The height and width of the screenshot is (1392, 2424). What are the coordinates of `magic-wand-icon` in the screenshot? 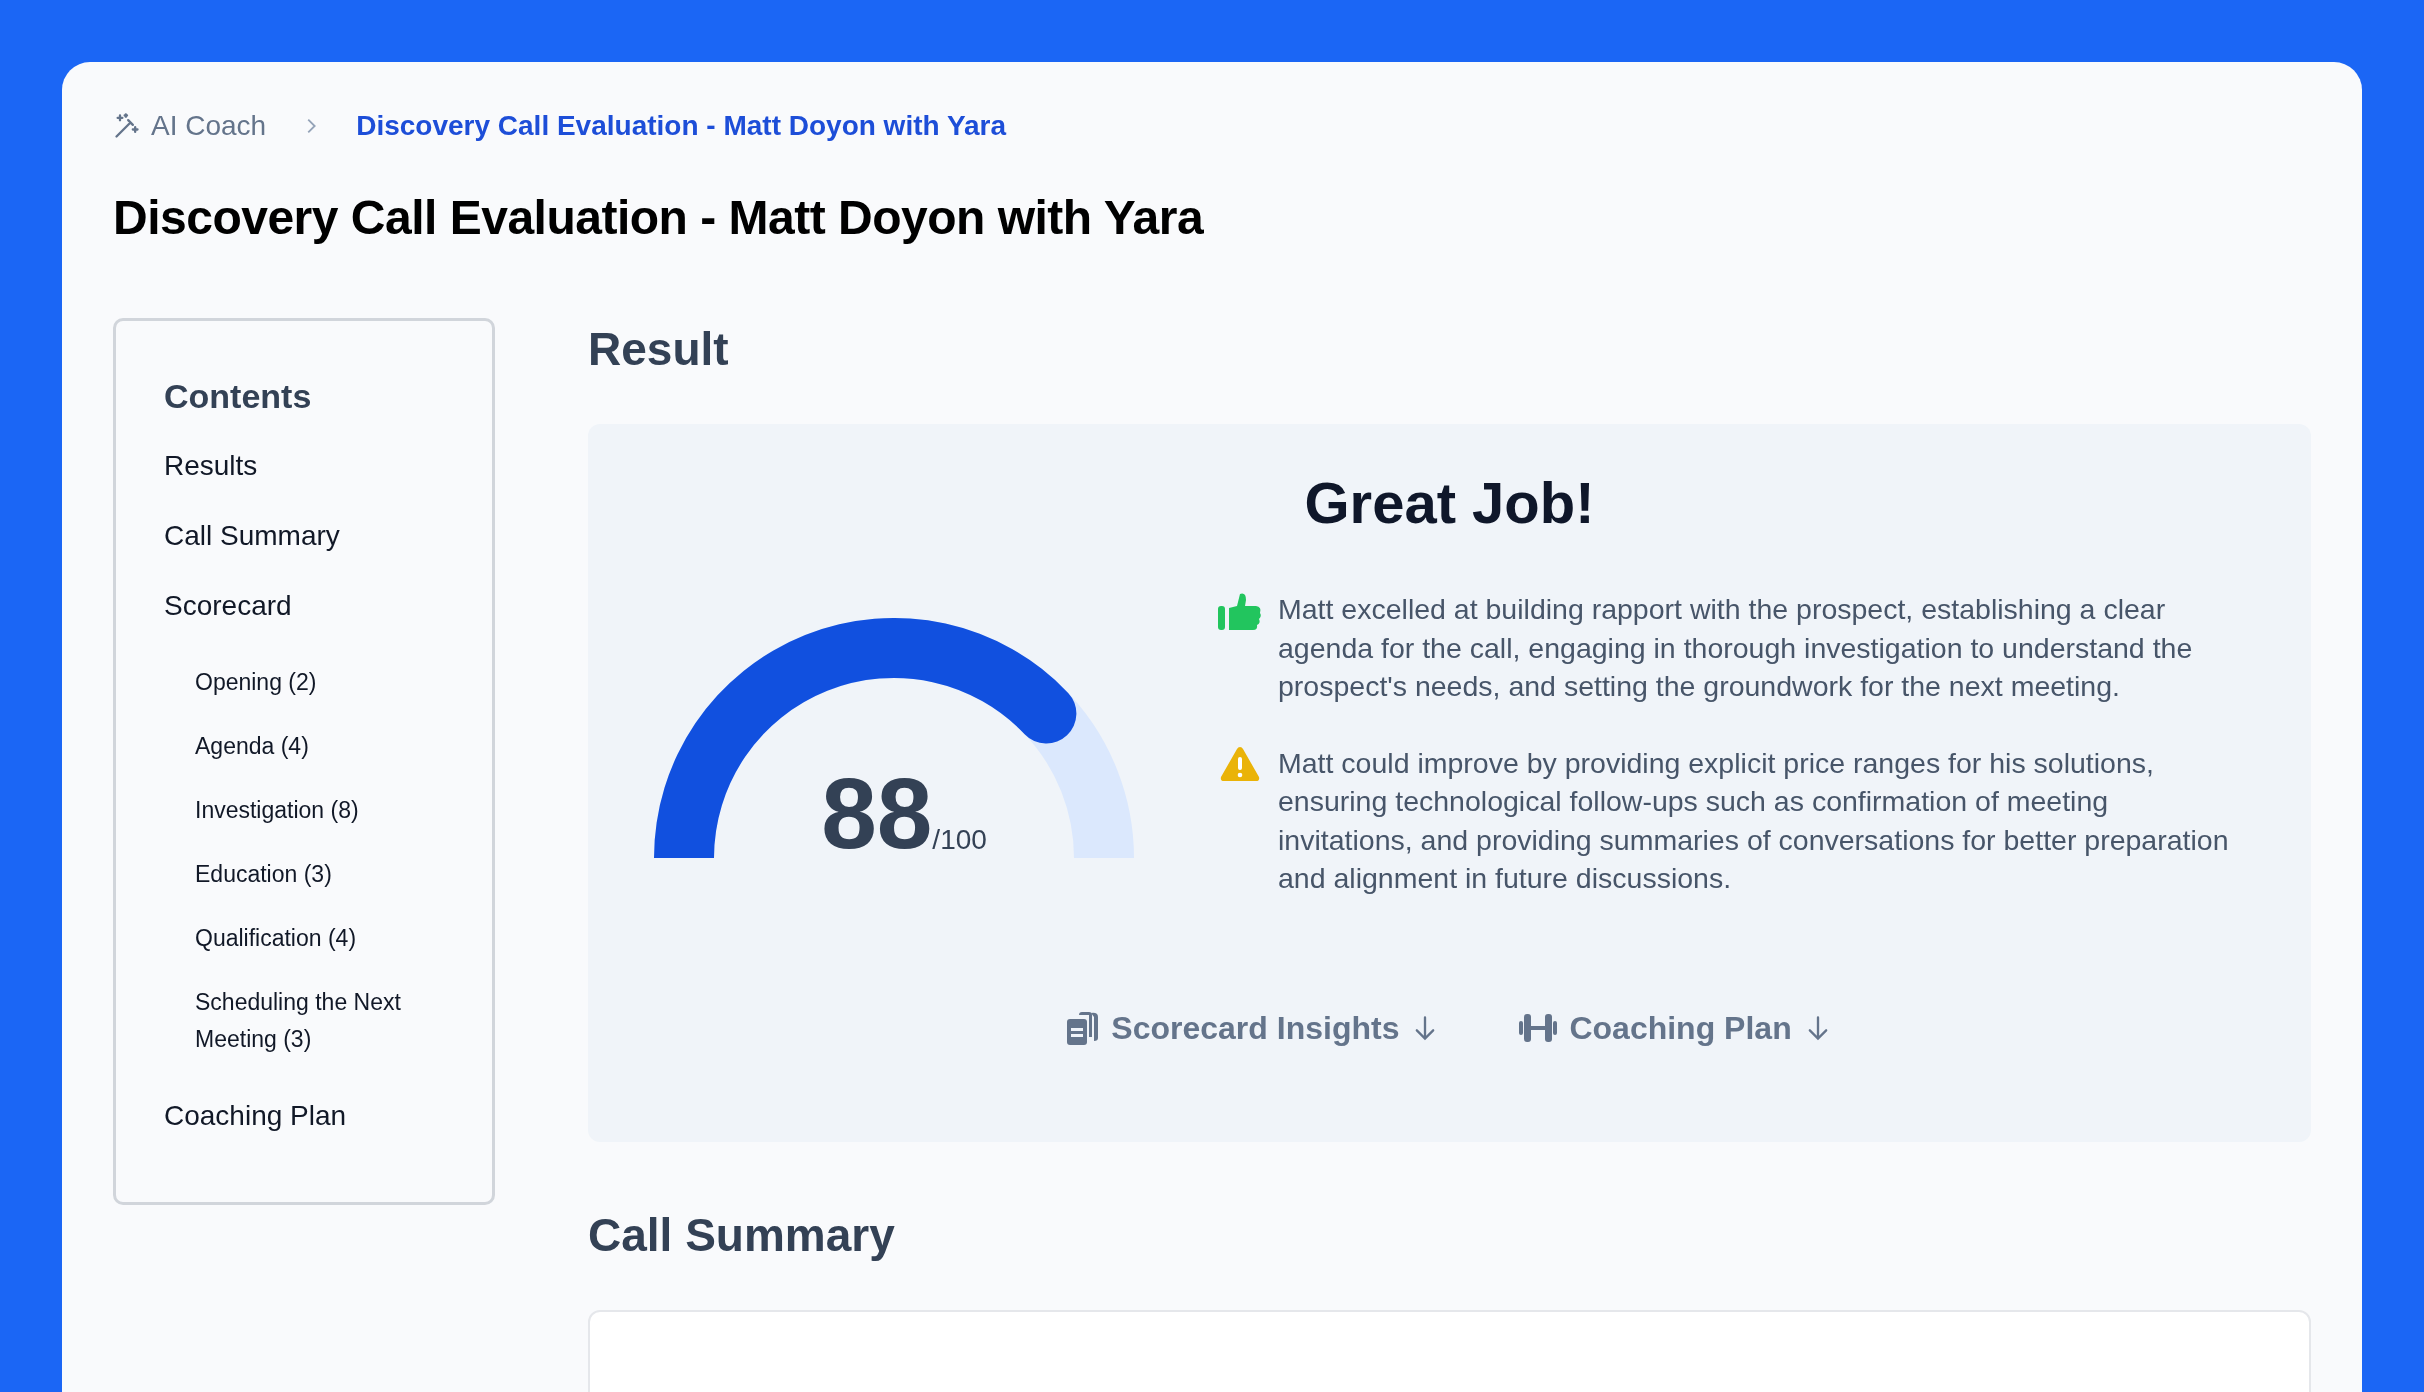 It's located at (127, 126).